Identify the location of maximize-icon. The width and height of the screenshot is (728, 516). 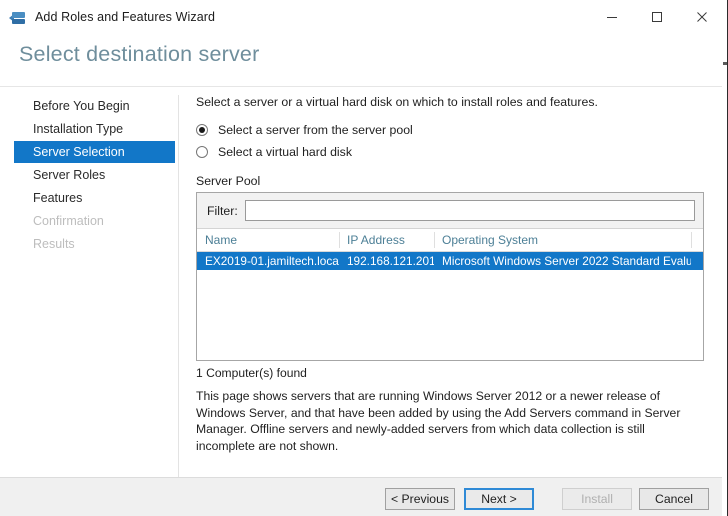
(656, 16).